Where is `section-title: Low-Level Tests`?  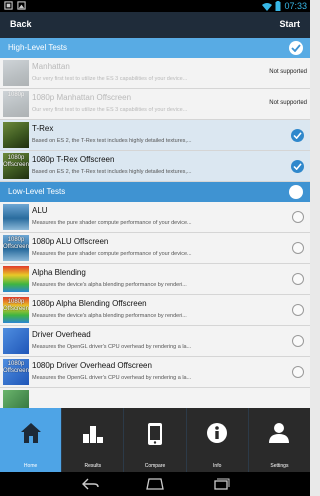
section-title: Low-Level Tests is located at coordinates (37, 191).